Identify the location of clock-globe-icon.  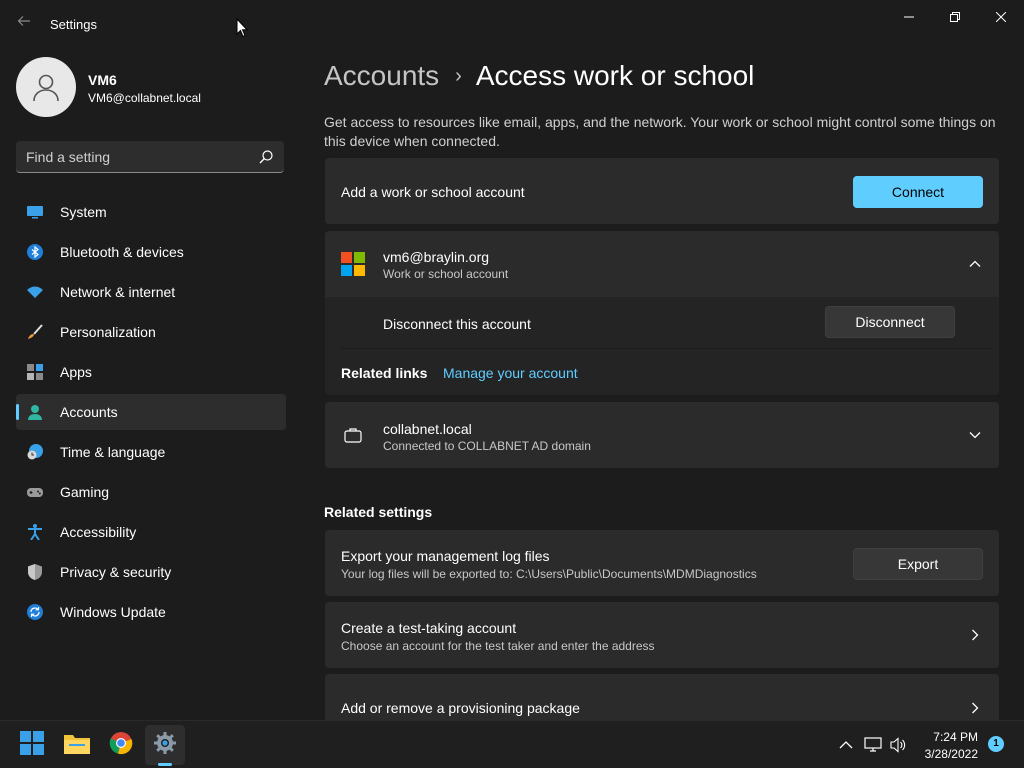
(35, 452).